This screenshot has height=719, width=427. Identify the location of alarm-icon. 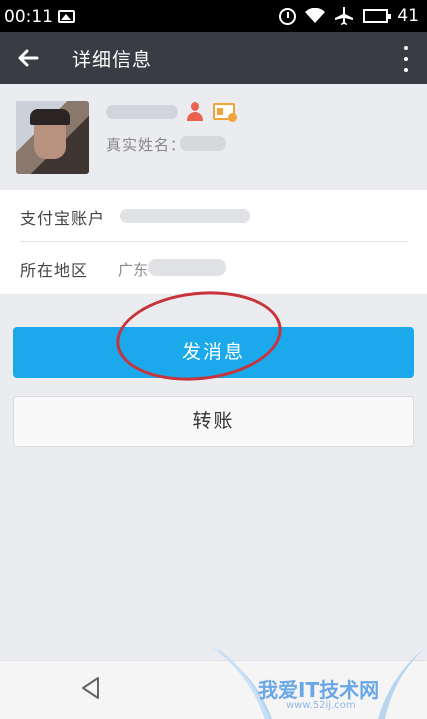
(288, 16).